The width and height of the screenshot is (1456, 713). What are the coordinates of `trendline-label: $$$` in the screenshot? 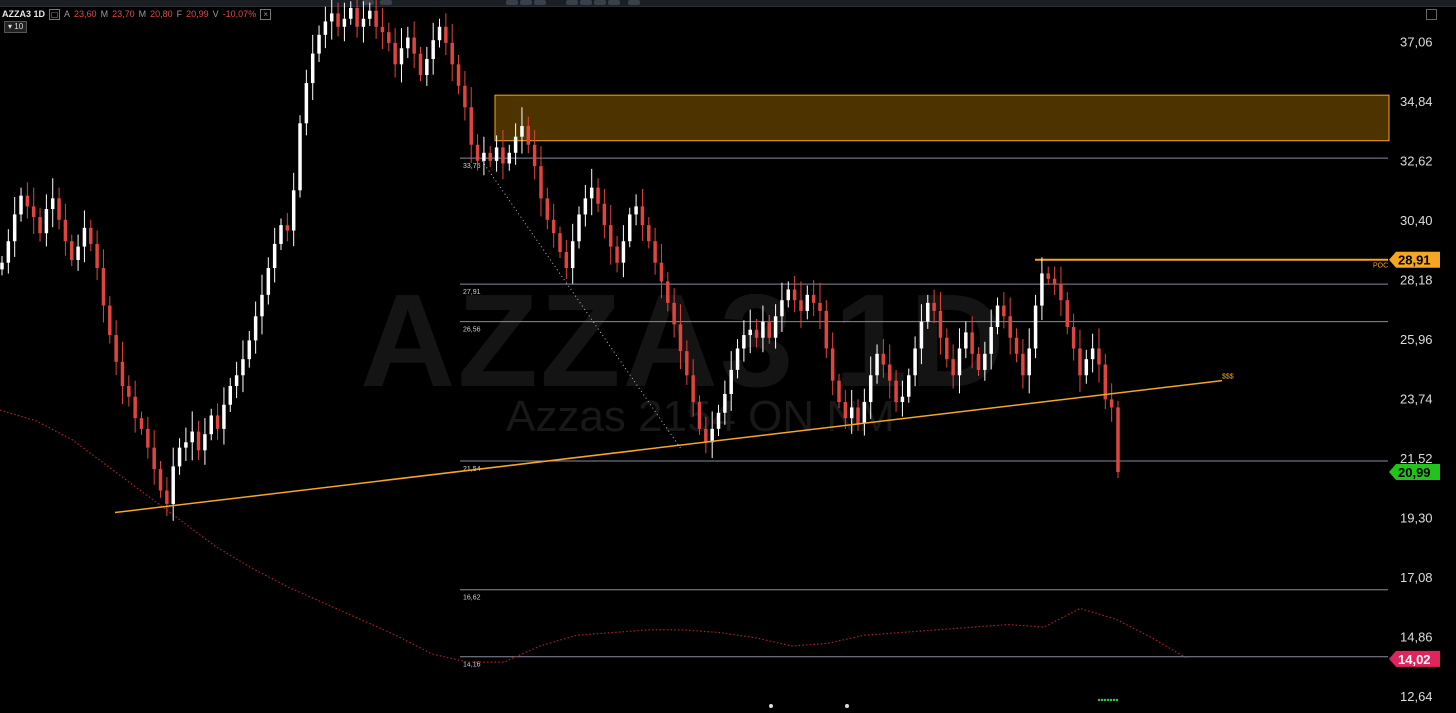 It's located at (1228, 377).